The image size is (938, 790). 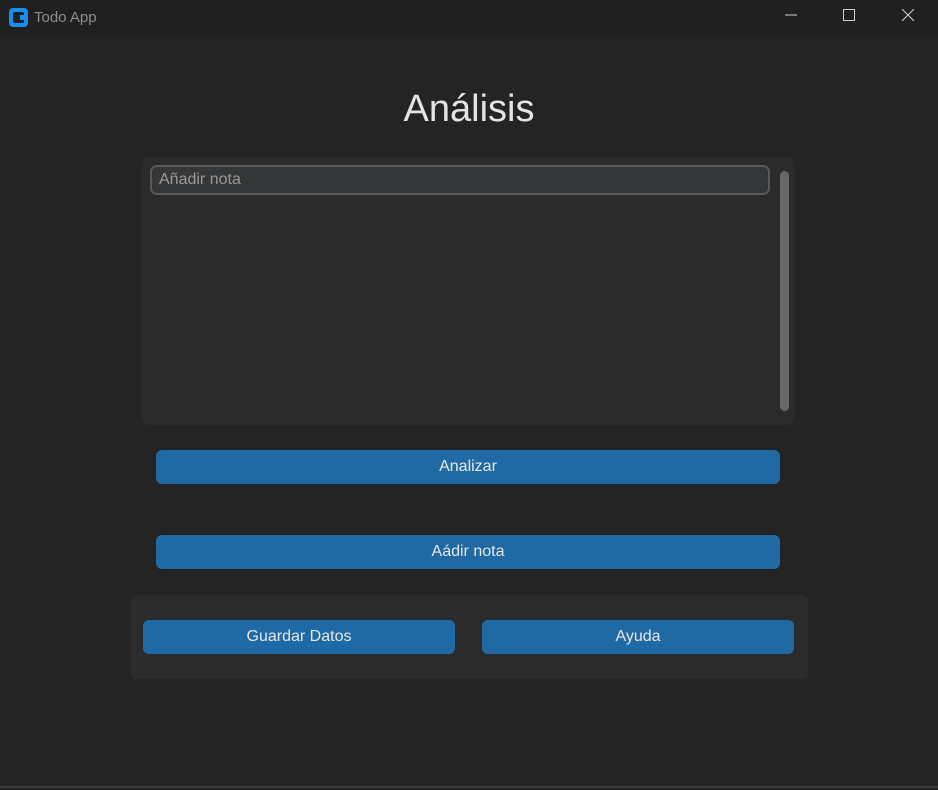 What do you see at coordinates (469, 109) in the screenshot?
I see `page-title: Análisis` at bounding box center [469, 109].